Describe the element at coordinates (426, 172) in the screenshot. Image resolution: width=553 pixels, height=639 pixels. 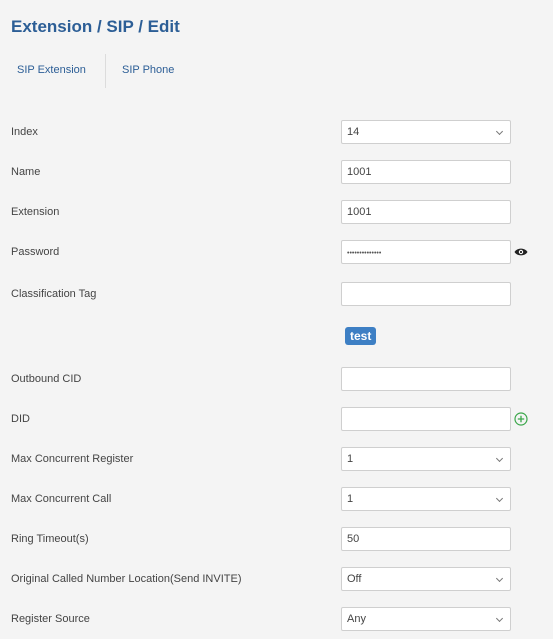
I see `name-input: 1001` at that location.